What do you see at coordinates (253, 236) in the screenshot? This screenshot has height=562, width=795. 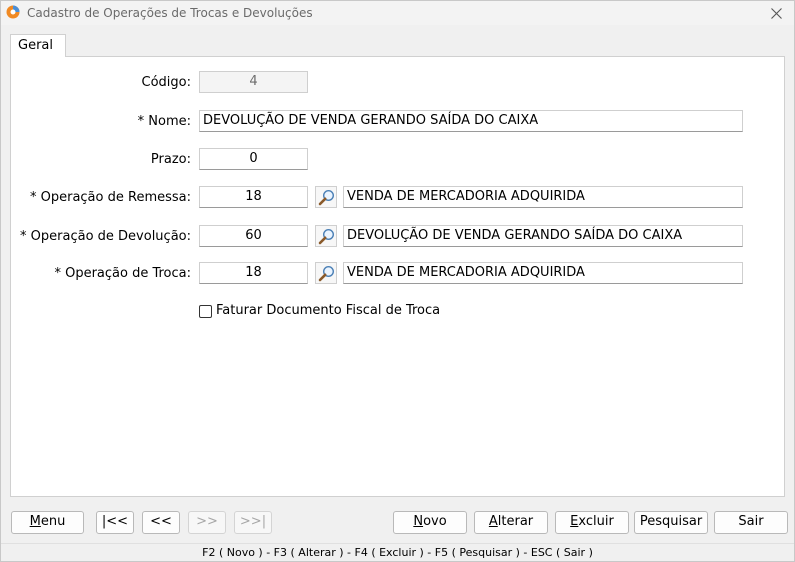 I see `devolucao-code-field: 60` at bounding box center [253, 236].